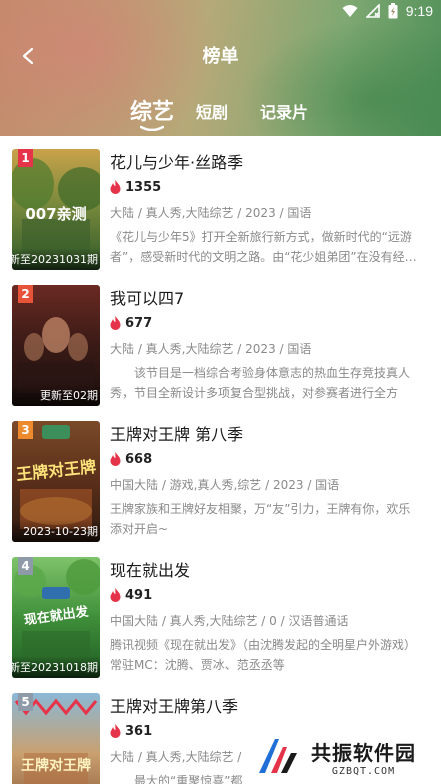 Image resolution: width=441 pixels, height=784 pixels. I want to click on heat-value: 361, so click(139, 731).